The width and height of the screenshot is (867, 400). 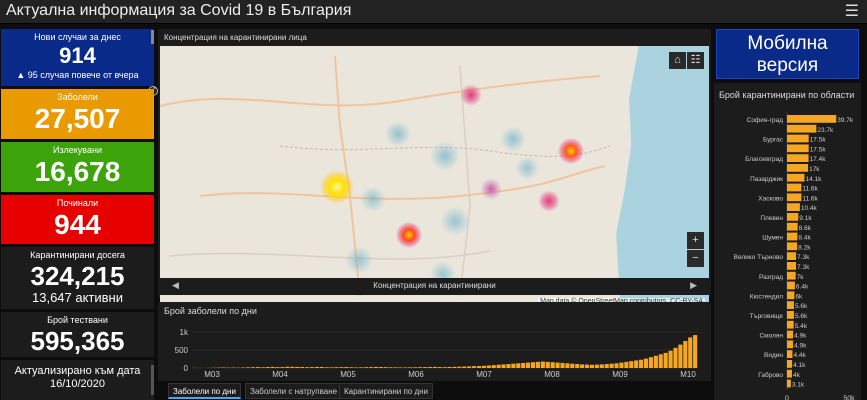 I want to click on left-scrollbar, so click(x=152, y=37).